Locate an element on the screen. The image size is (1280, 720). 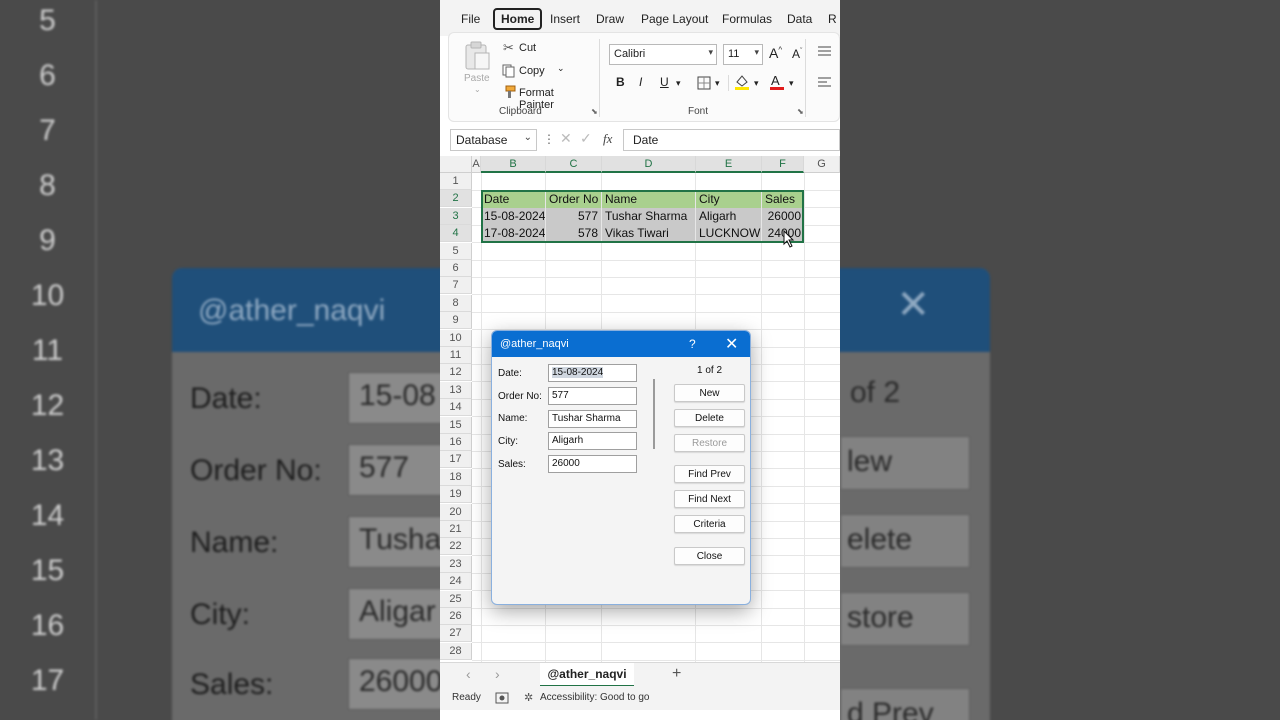
date-field: 15-08-2024 is located at coordinates (592, 373).